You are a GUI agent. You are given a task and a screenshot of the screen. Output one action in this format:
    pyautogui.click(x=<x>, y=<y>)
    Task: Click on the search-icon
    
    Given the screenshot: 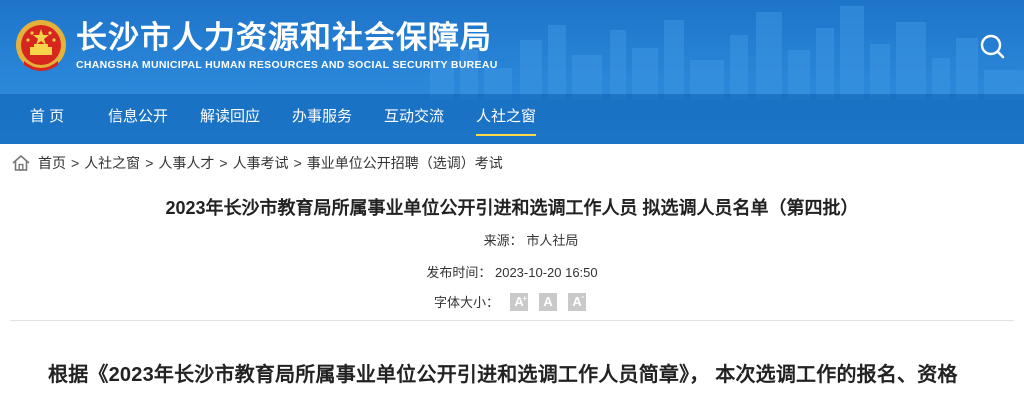 What is the action you would take?
    pyautogui.click(x=992, y=46)
    